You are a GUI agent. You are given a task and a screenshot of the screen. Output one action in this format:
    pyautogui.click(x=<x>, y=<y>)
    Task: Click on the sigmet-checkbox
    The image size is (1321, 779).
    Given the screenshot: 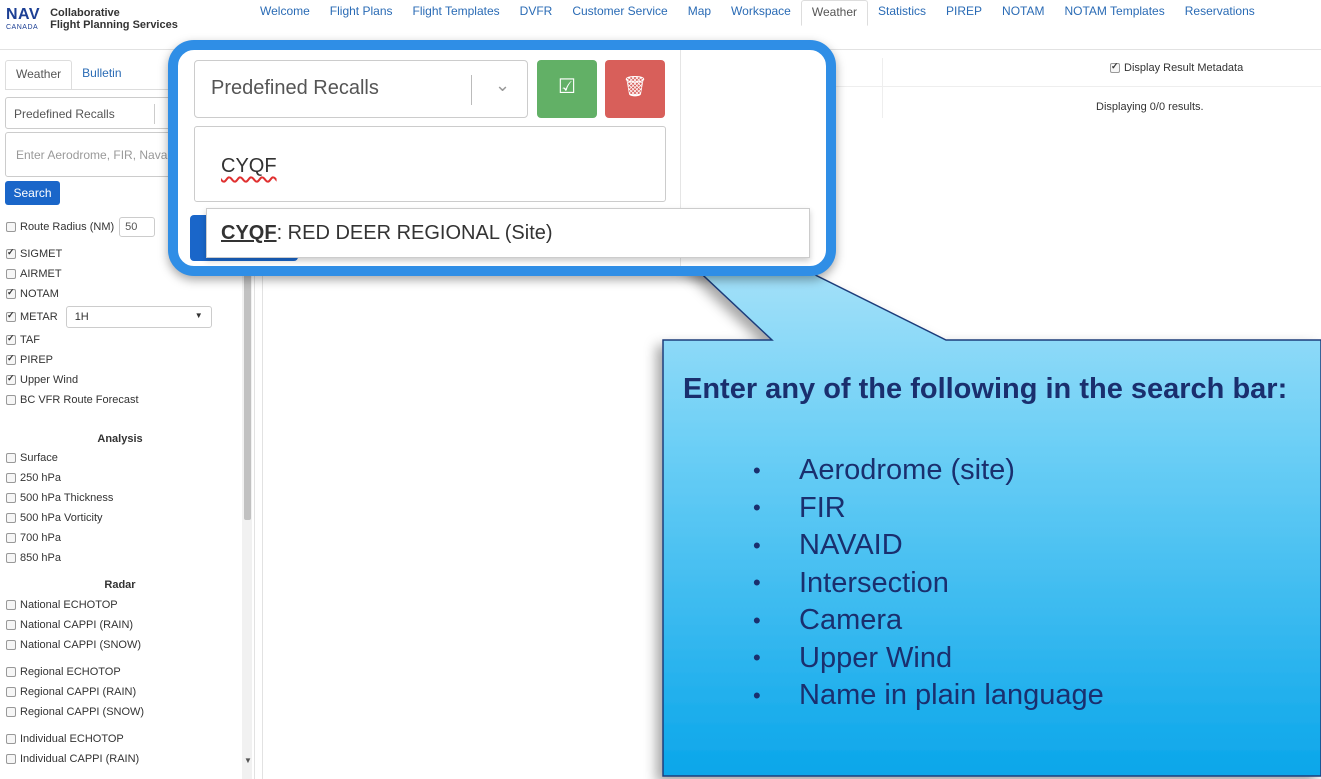 What is the action you would take?
    pyautogui.click(x=11, y=253)
    